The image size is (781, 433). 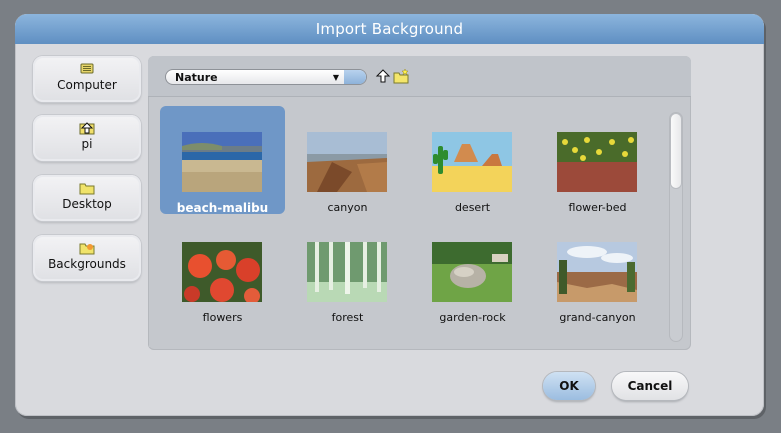 What do you see at coordinates (87, 248) in the screenshot?
I see `backgrounds-folder-icon` at bounding box center [87, 248].